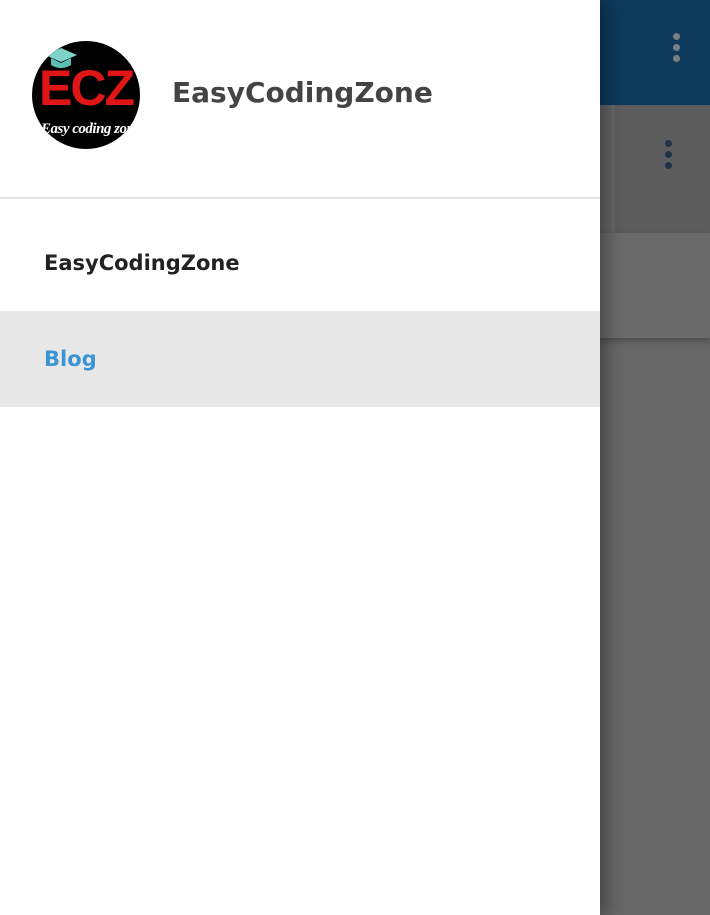 This screenshot has width=710, height=915. Describe the element at coordinates (607, 169) in the screenshot. I see `background-toolbar-divider` at that location.